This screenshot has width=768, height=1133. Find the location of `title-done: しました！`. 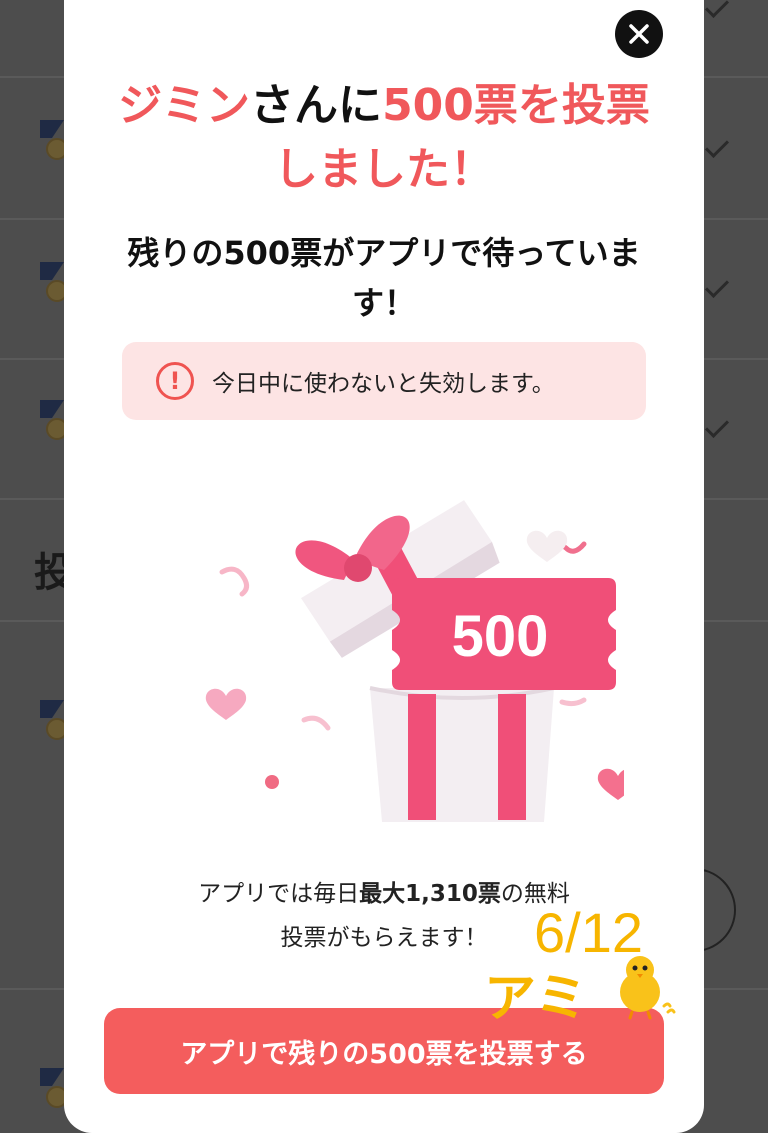

title-done: しました！ is located at coordinates (384, 169).